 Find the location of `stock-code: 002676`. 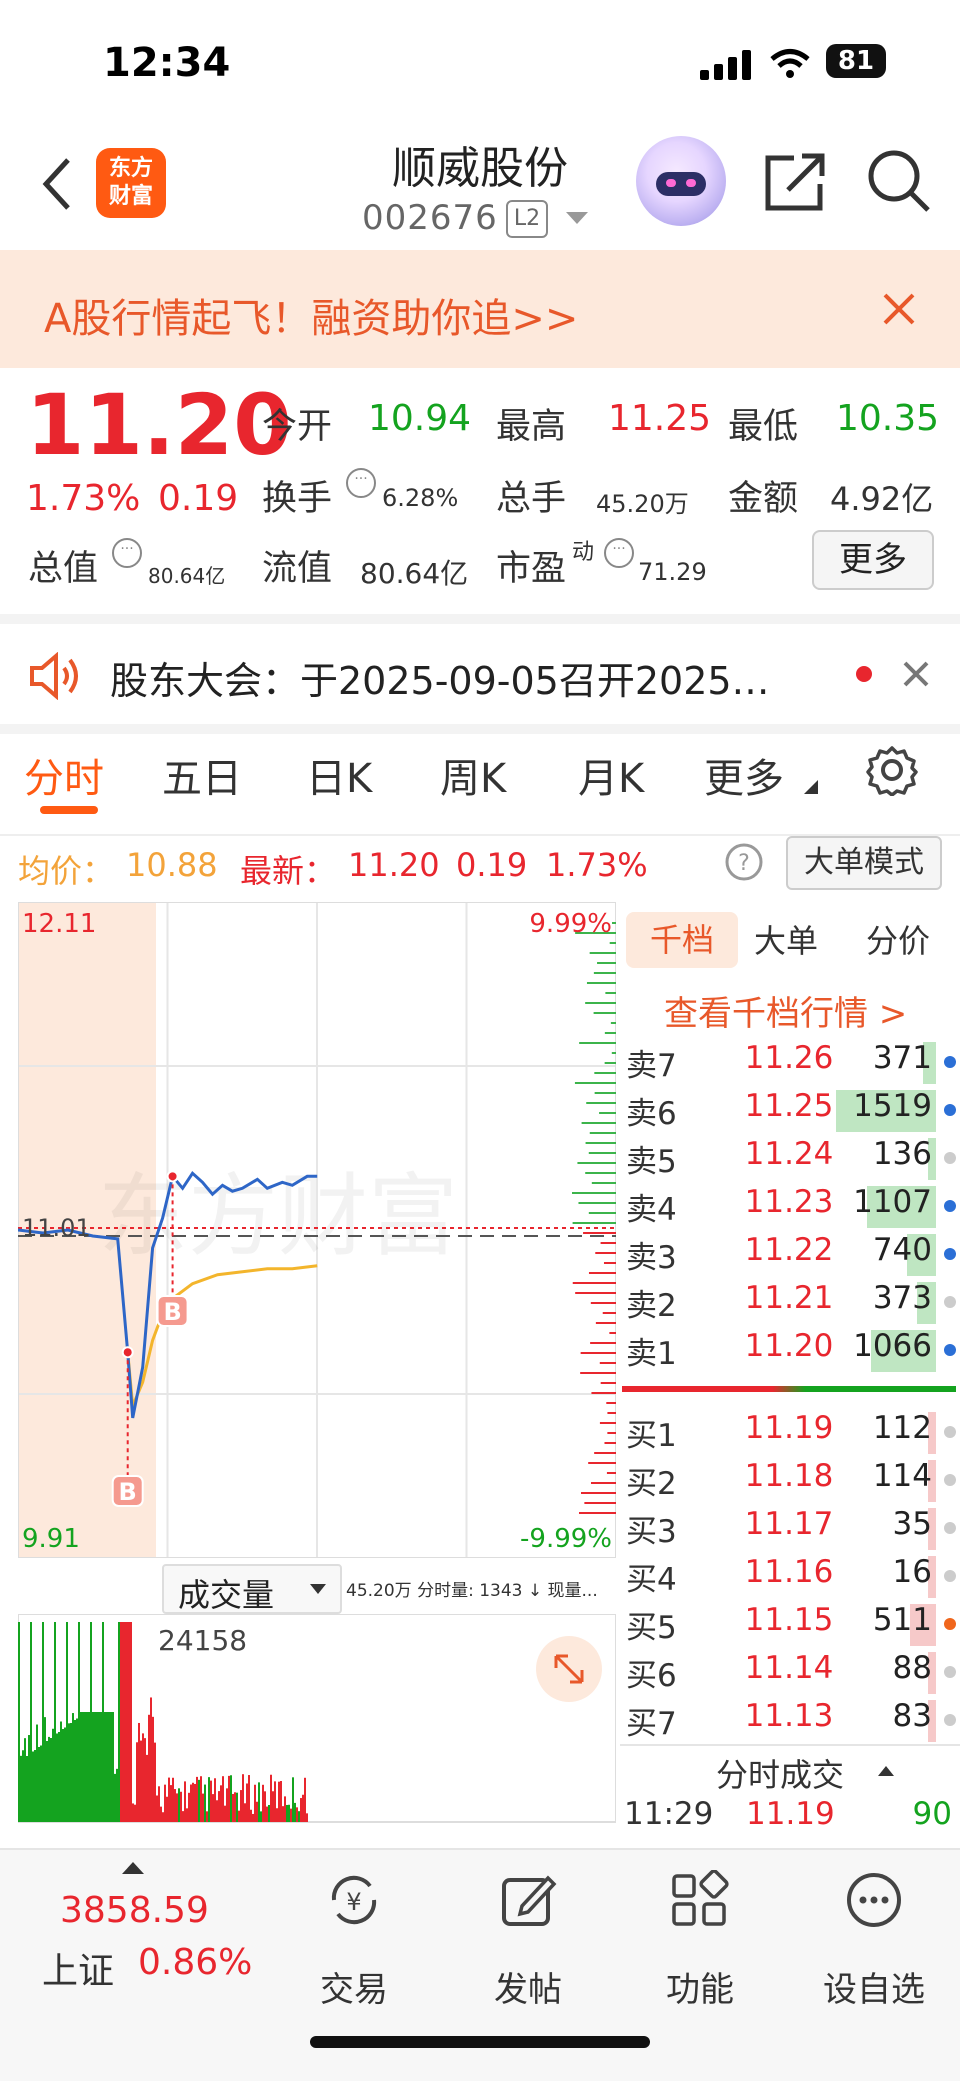

stock-code: 002676 is located at coordinates (430, 218).